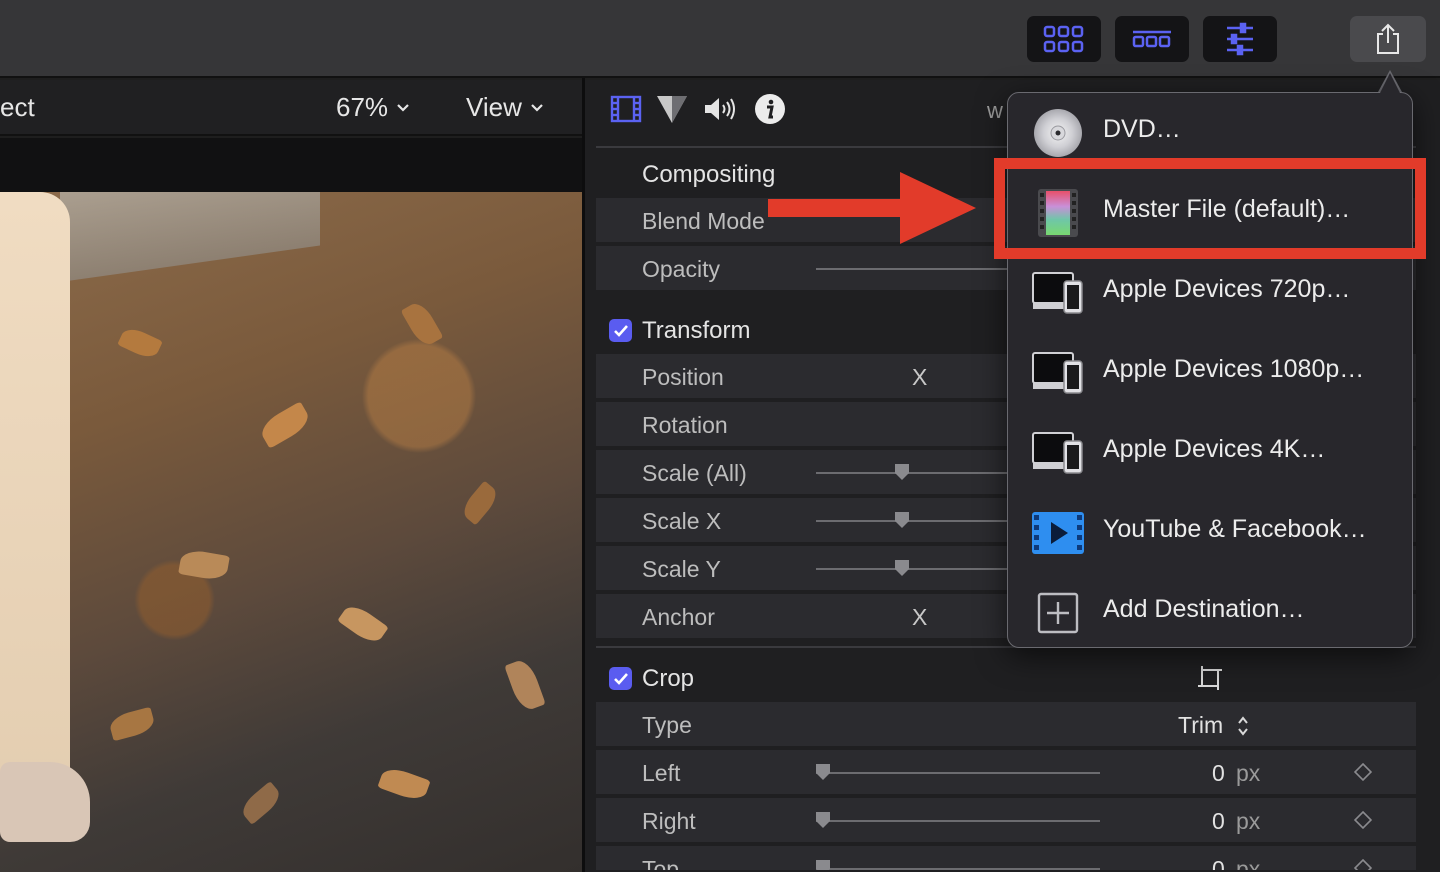  Describe the element at coordinates (1006, 678) in the screenshot. I see `crop-header: Crop` at that location.